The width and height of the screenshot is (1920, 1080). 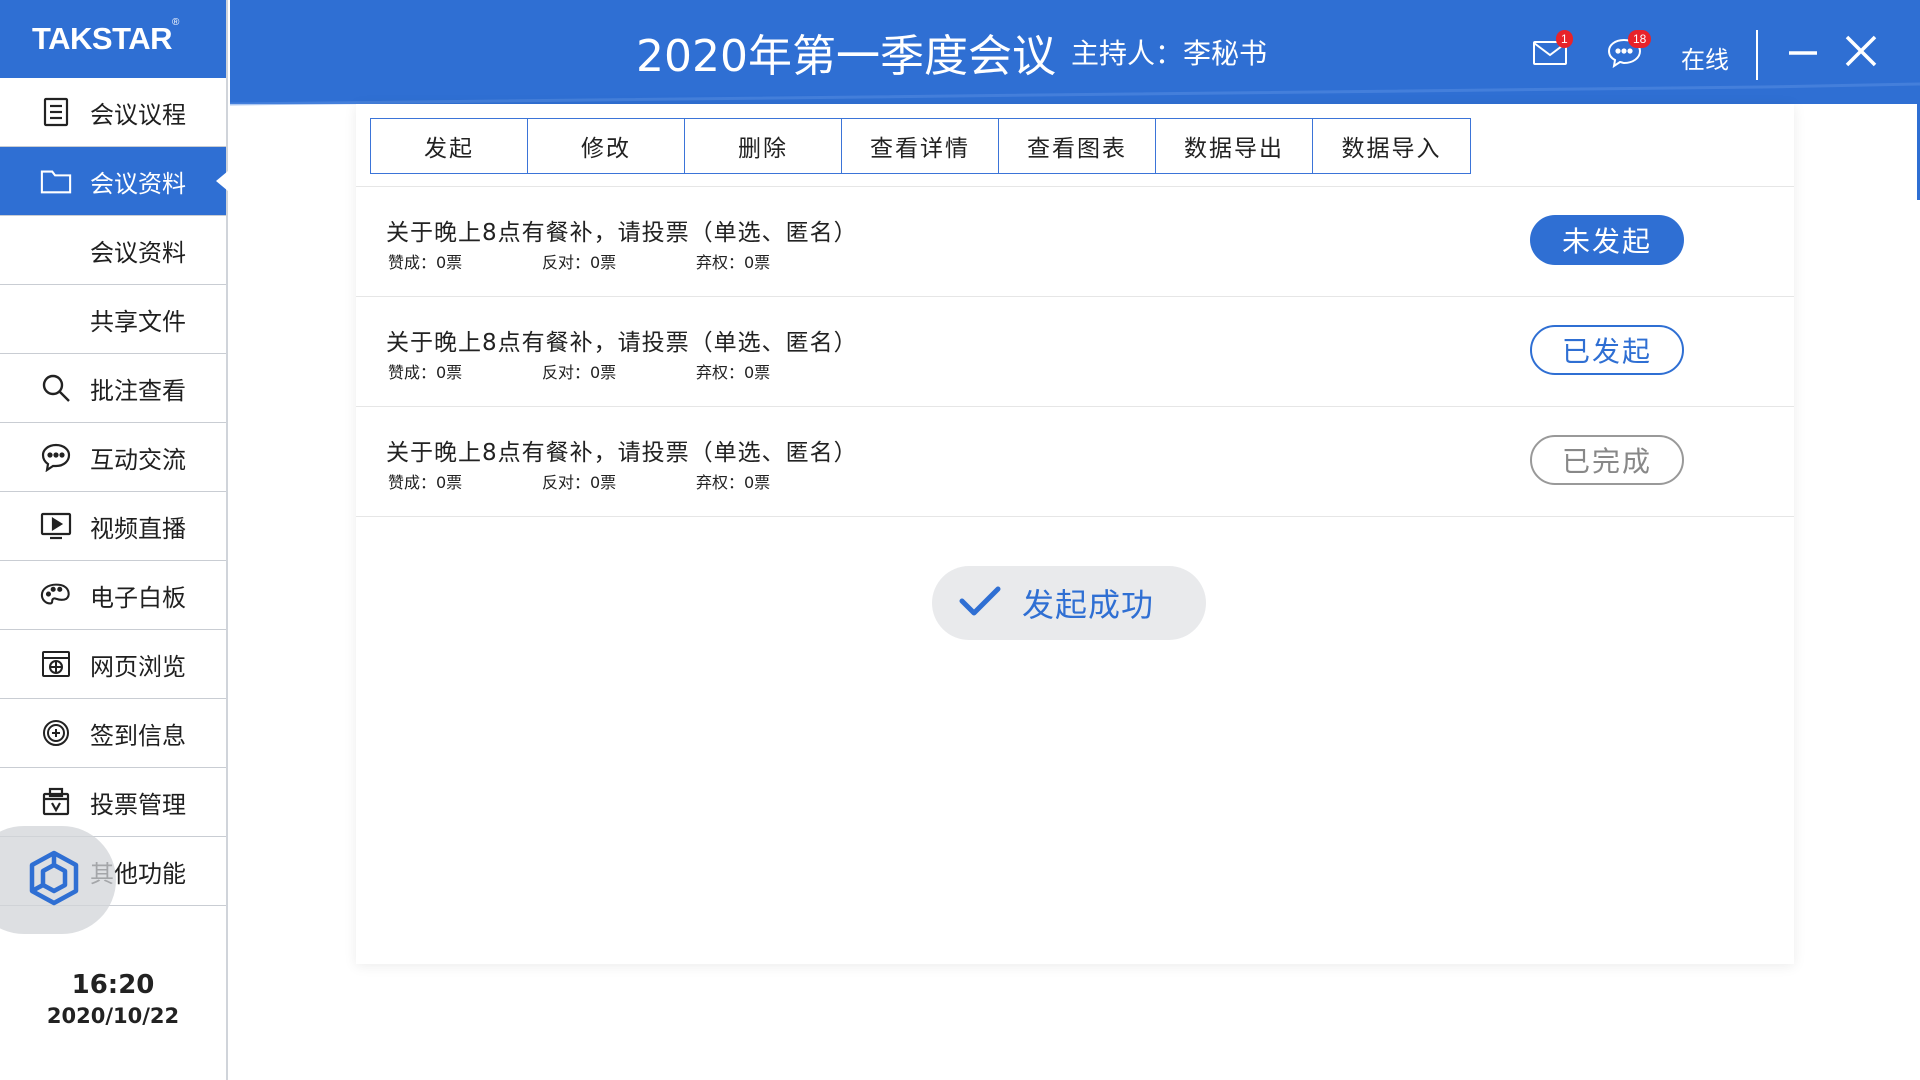 What do you see at coordinates (1607, 460) in the screenshot?
I see `status-badge: 已完成` at bounding box center [1607, 460].